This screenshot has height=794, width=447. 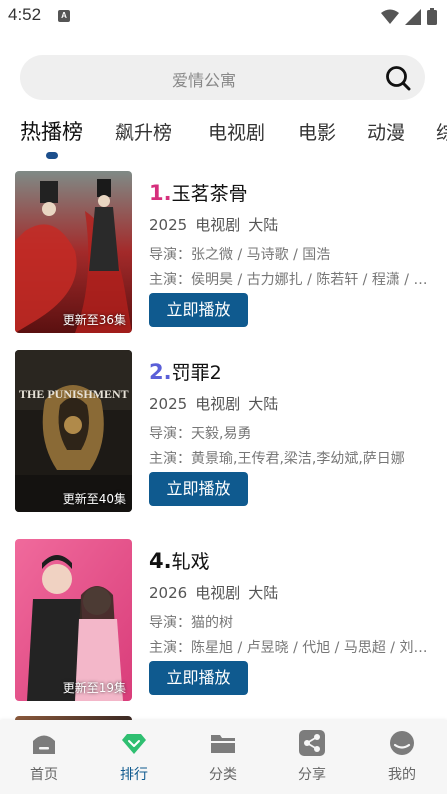 I want to click on nav-category: 分类, so click(x=223, y=757).